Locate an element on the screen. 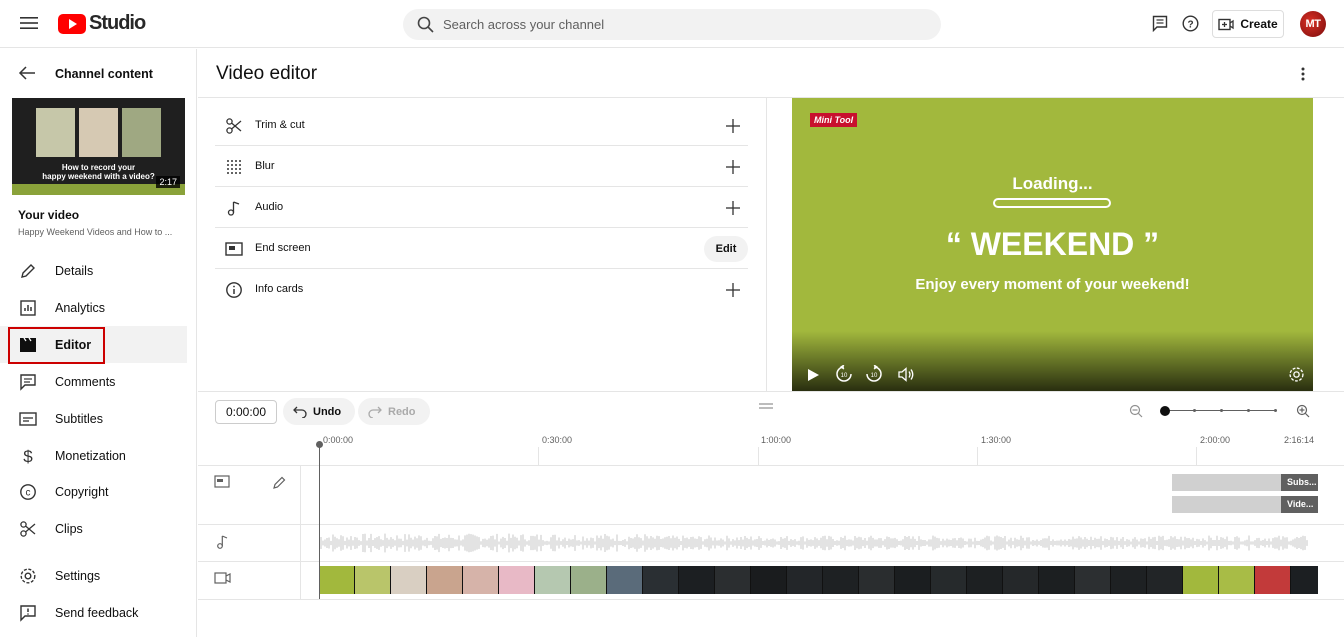 The image size is (1344, 637). undo-button: Undo is located at coordinates (319, 411).